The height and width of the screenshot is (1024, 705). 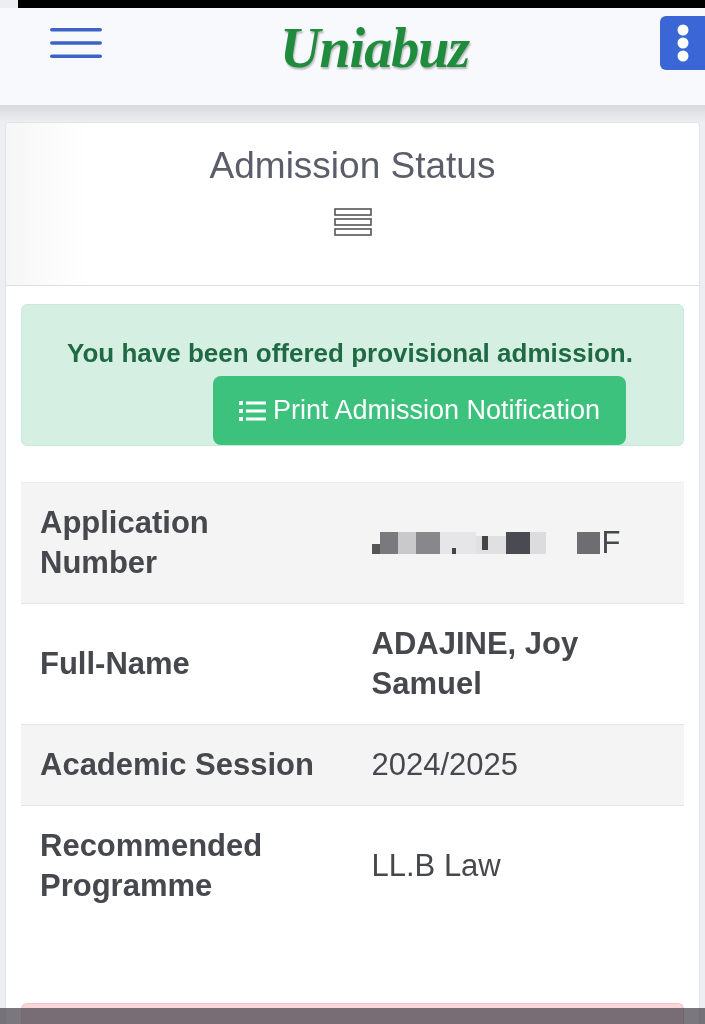 What do you see at coordinates (187, 865) in the screenshot?
I see `detail-label: Recommended Programme` at bounding box center [187, 865].